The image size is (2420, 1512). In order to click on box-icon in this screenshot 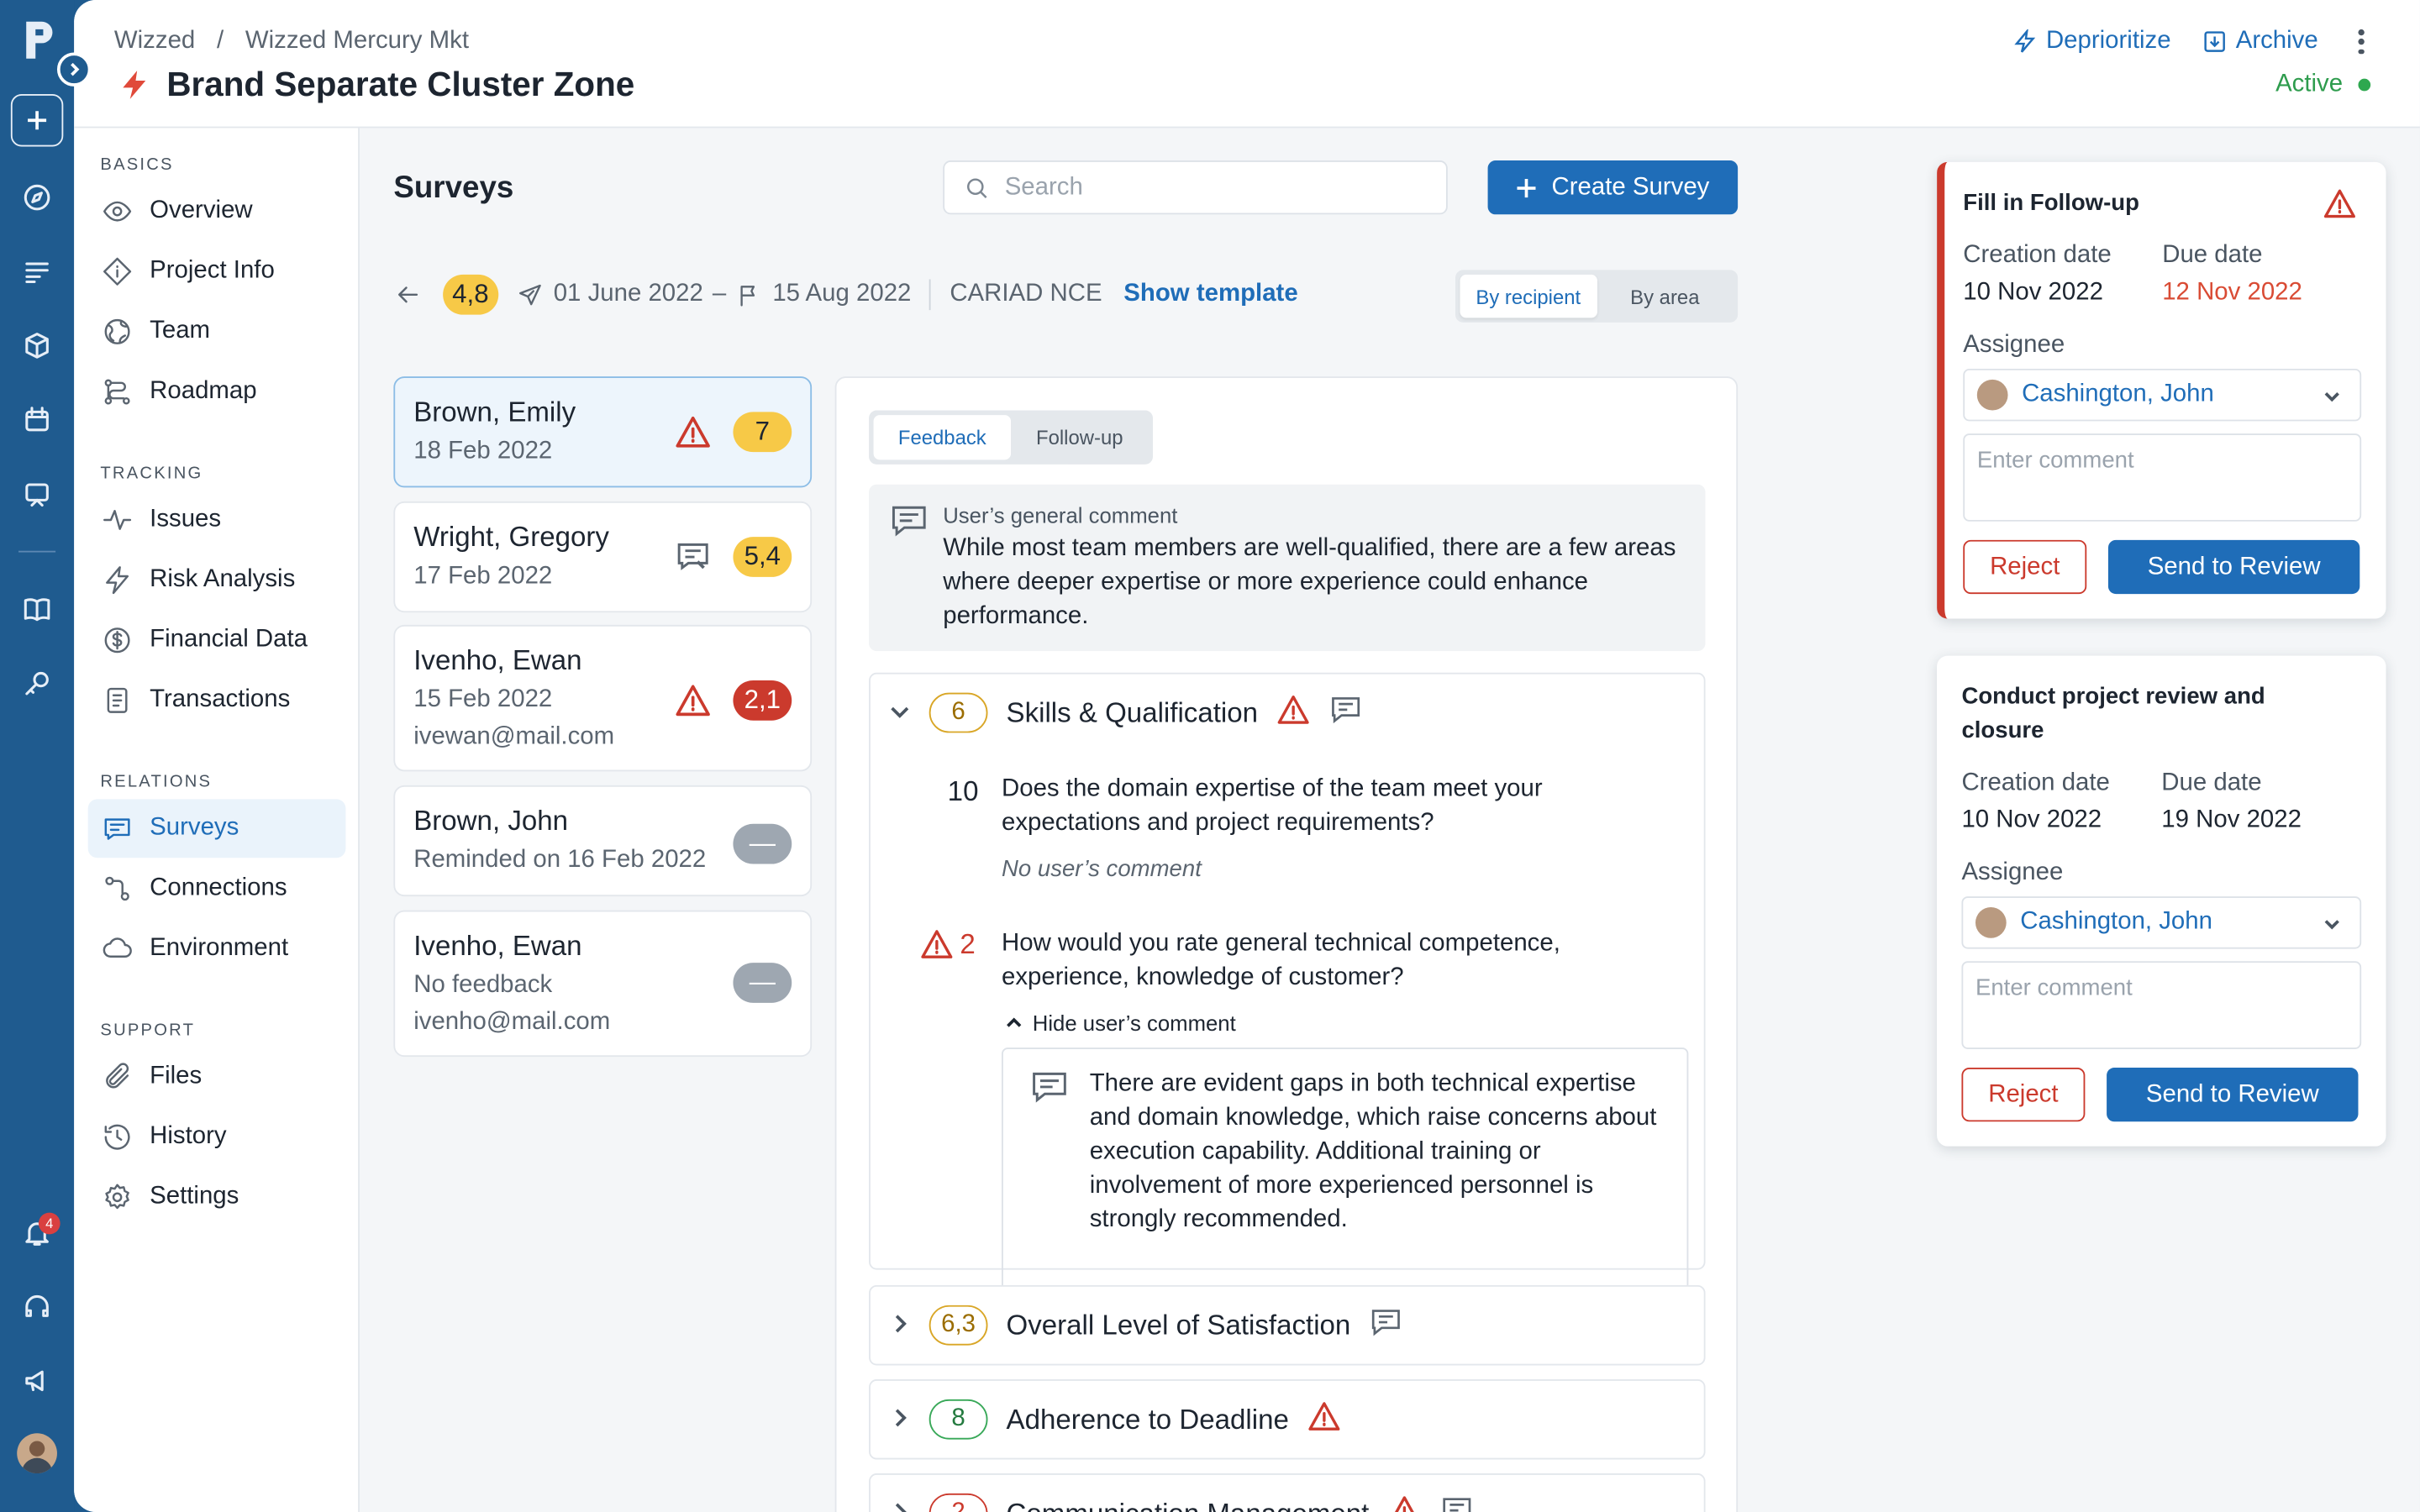, I will do `click(36, 345)`.